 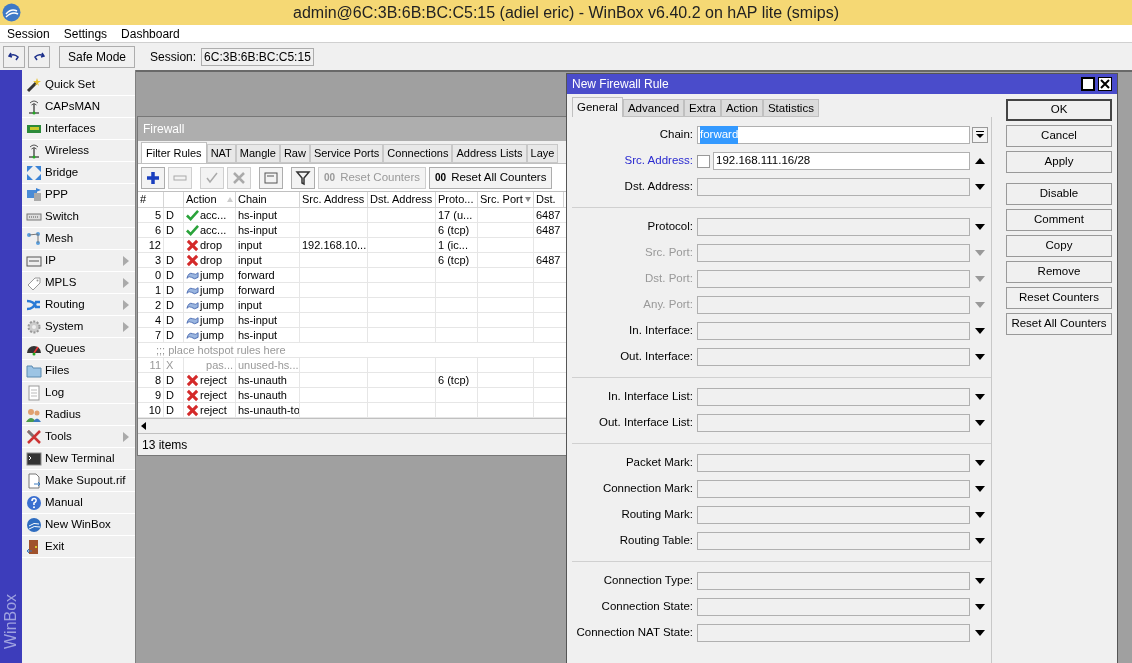 What do you see at coordinates (78, 129) in the screenshot?
I see `sidebar-item: Interfaces` at bounding box center [78, 129].